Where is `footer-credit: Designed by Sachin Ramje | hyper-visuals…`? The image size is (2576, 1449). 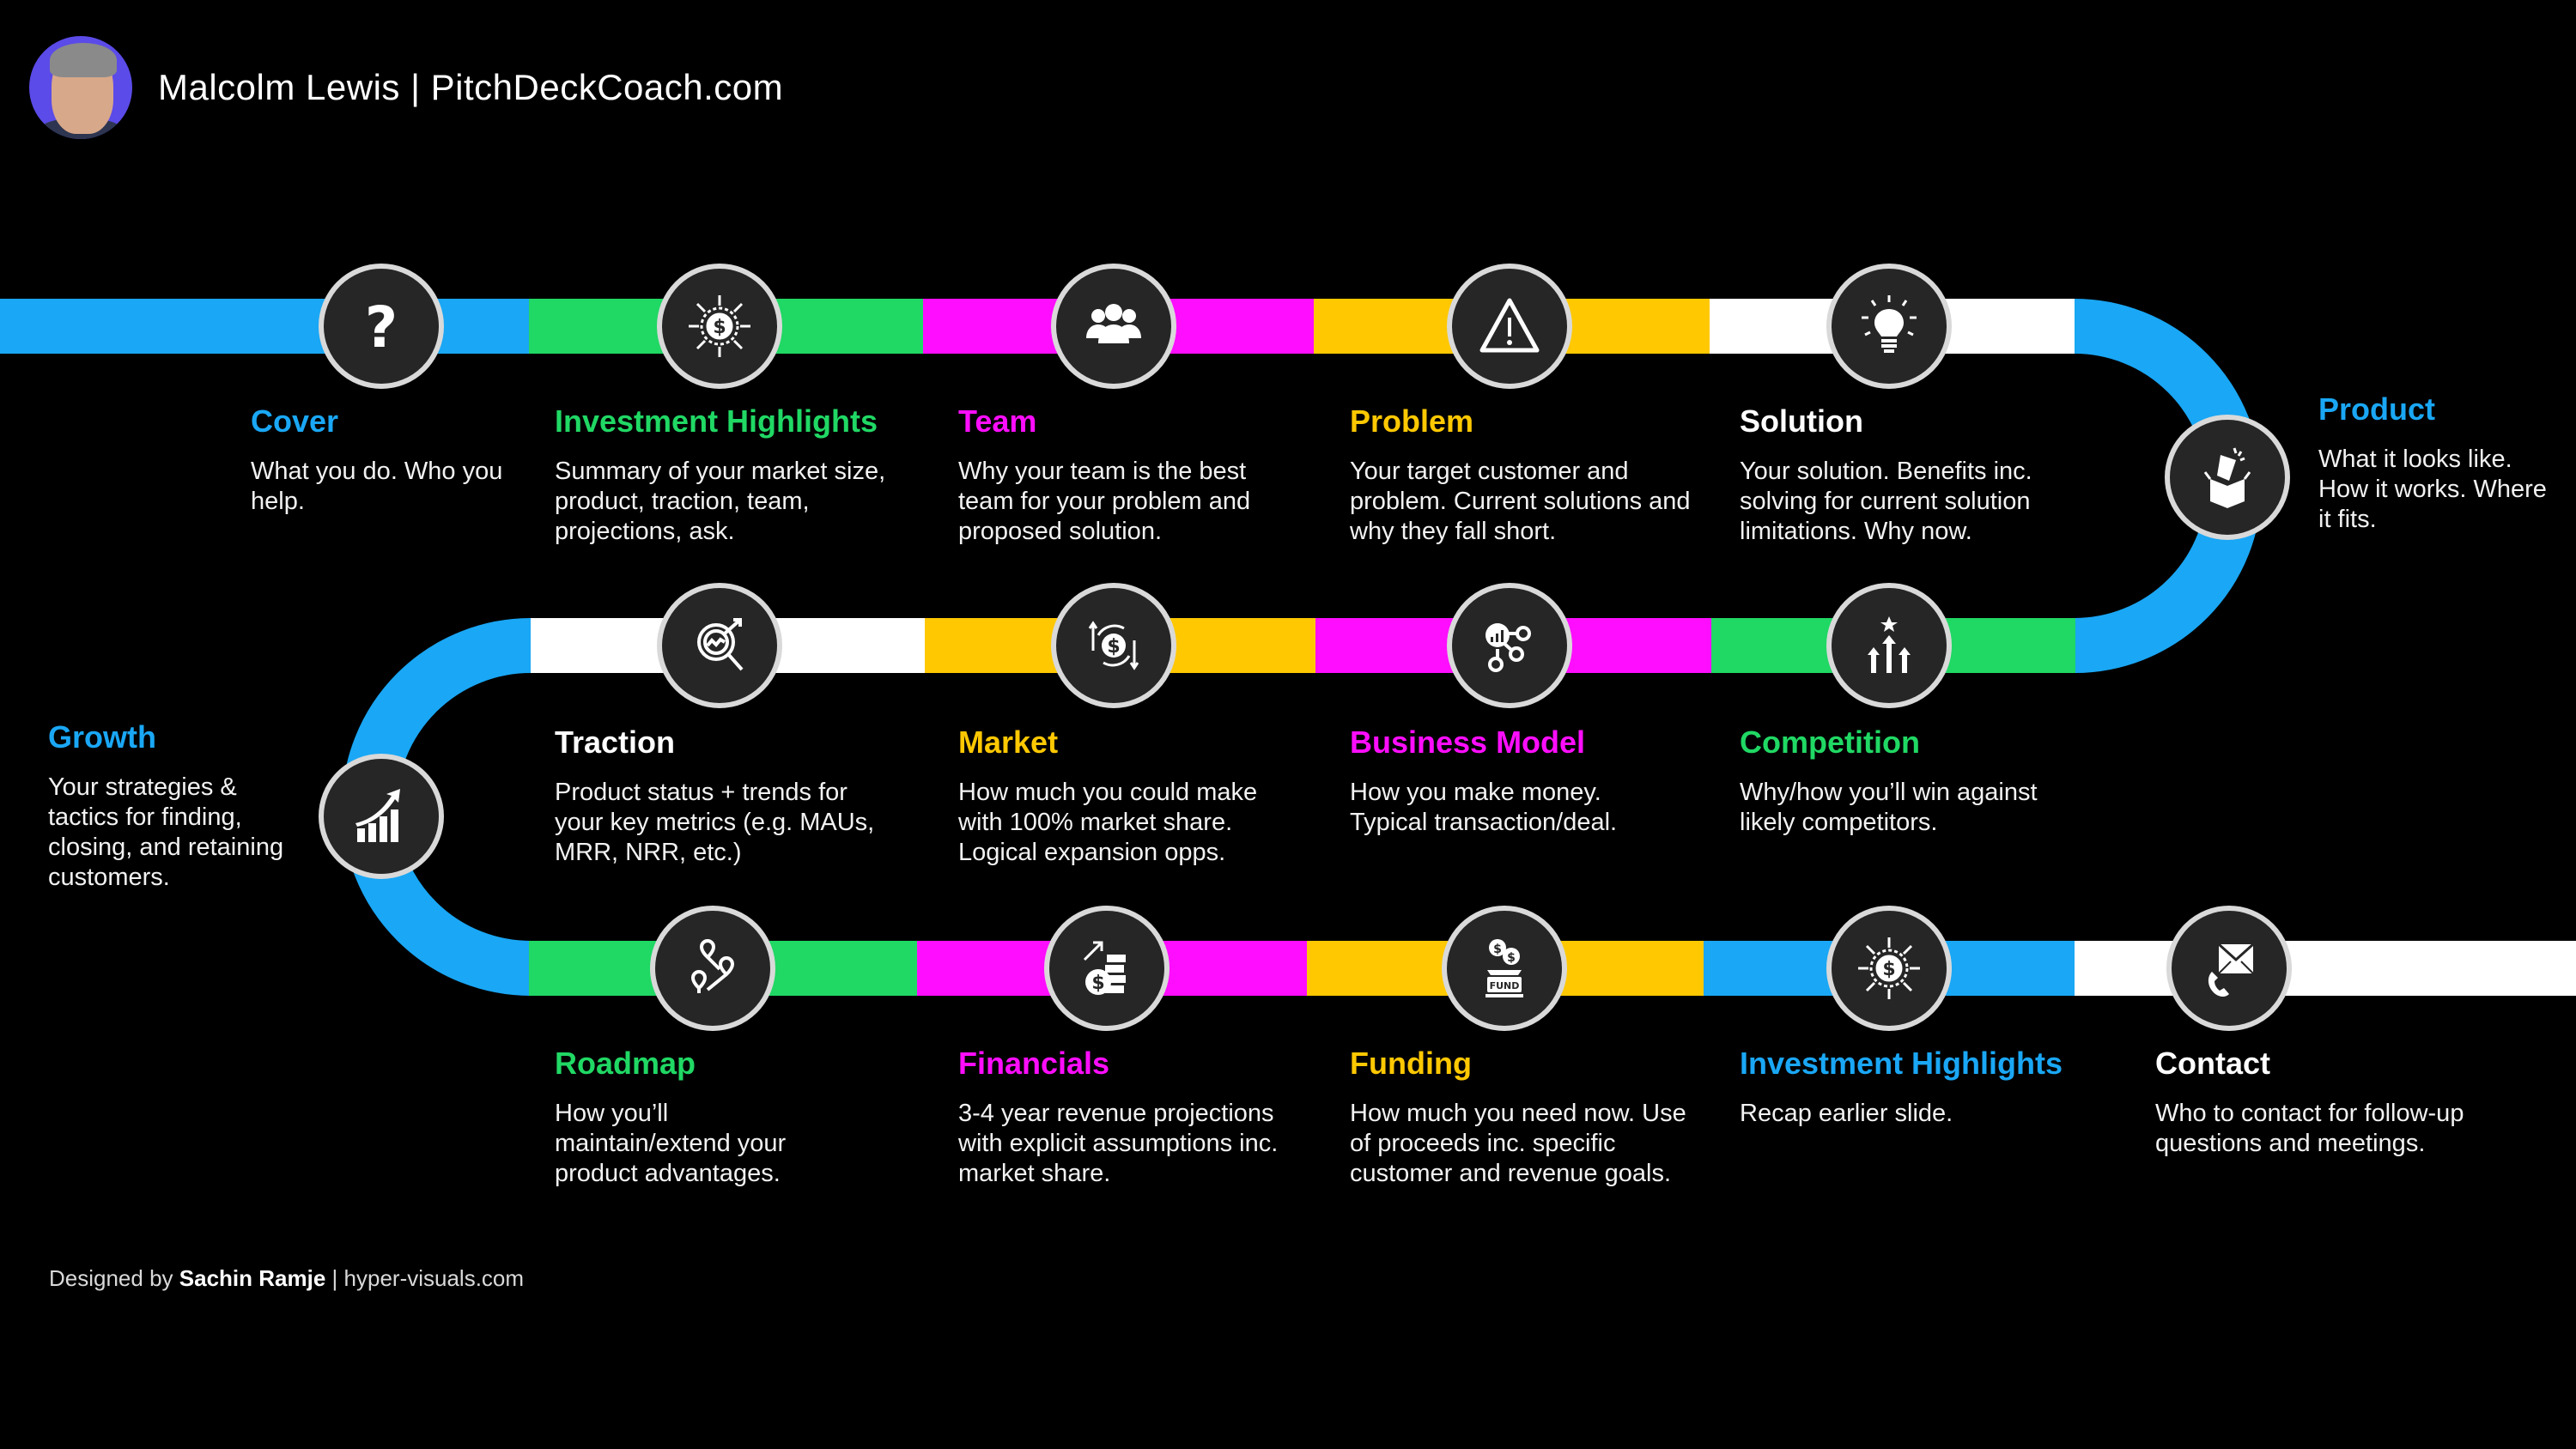
footer-credit: Designed by Sachin Ramje | hyper-visuals… is located at coordinates (286, 1278).